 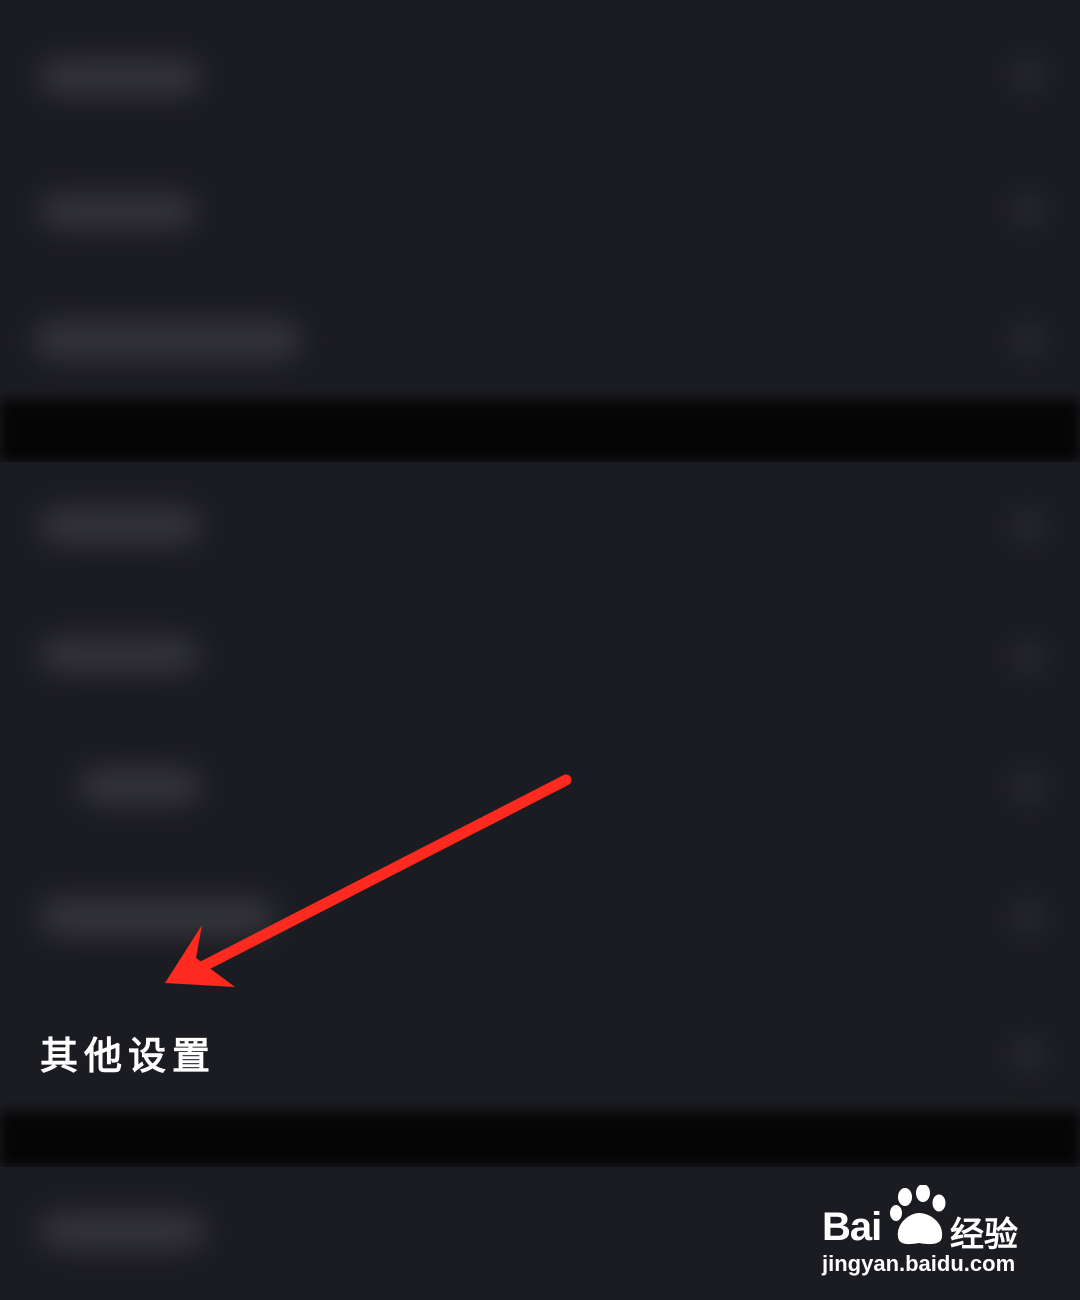 What do you see at coordinates (918, 1215) in the screenshot?
I see `baidu-paw-icon` at bounding box center [918, 1215].